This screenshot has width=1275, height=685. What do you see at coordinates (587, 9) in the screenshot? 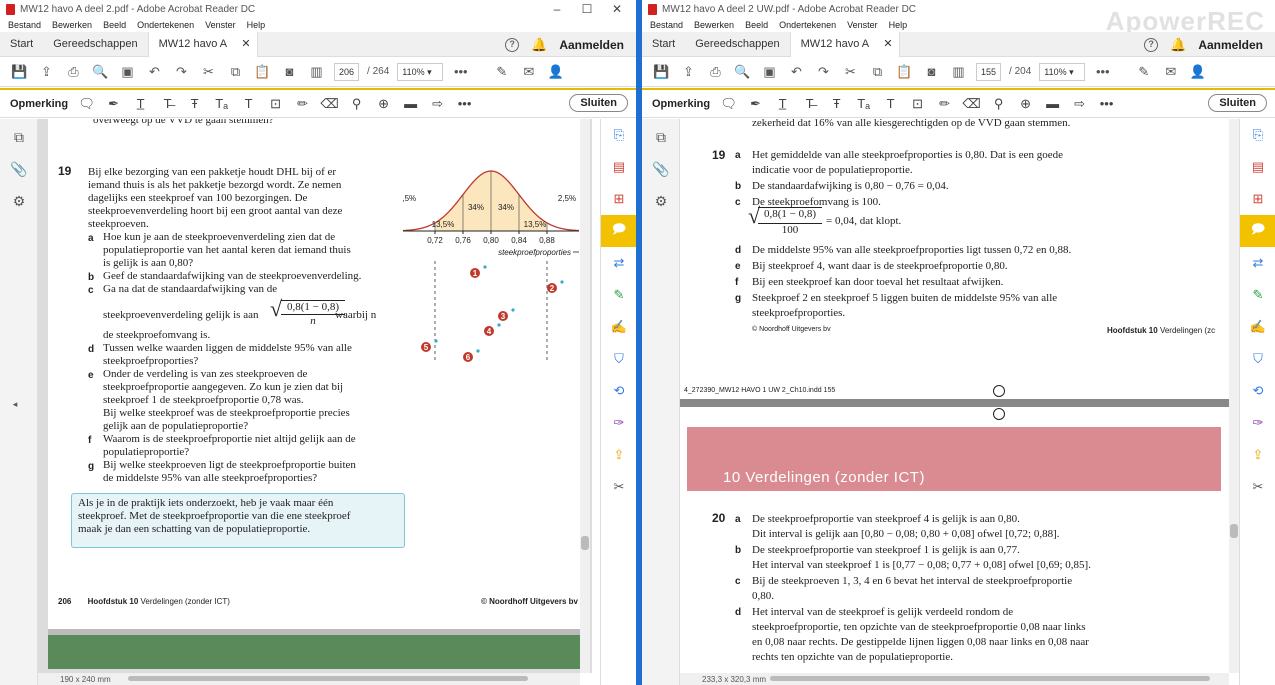
I see `maximize-button: ☐` at bounding box center [587, 9].